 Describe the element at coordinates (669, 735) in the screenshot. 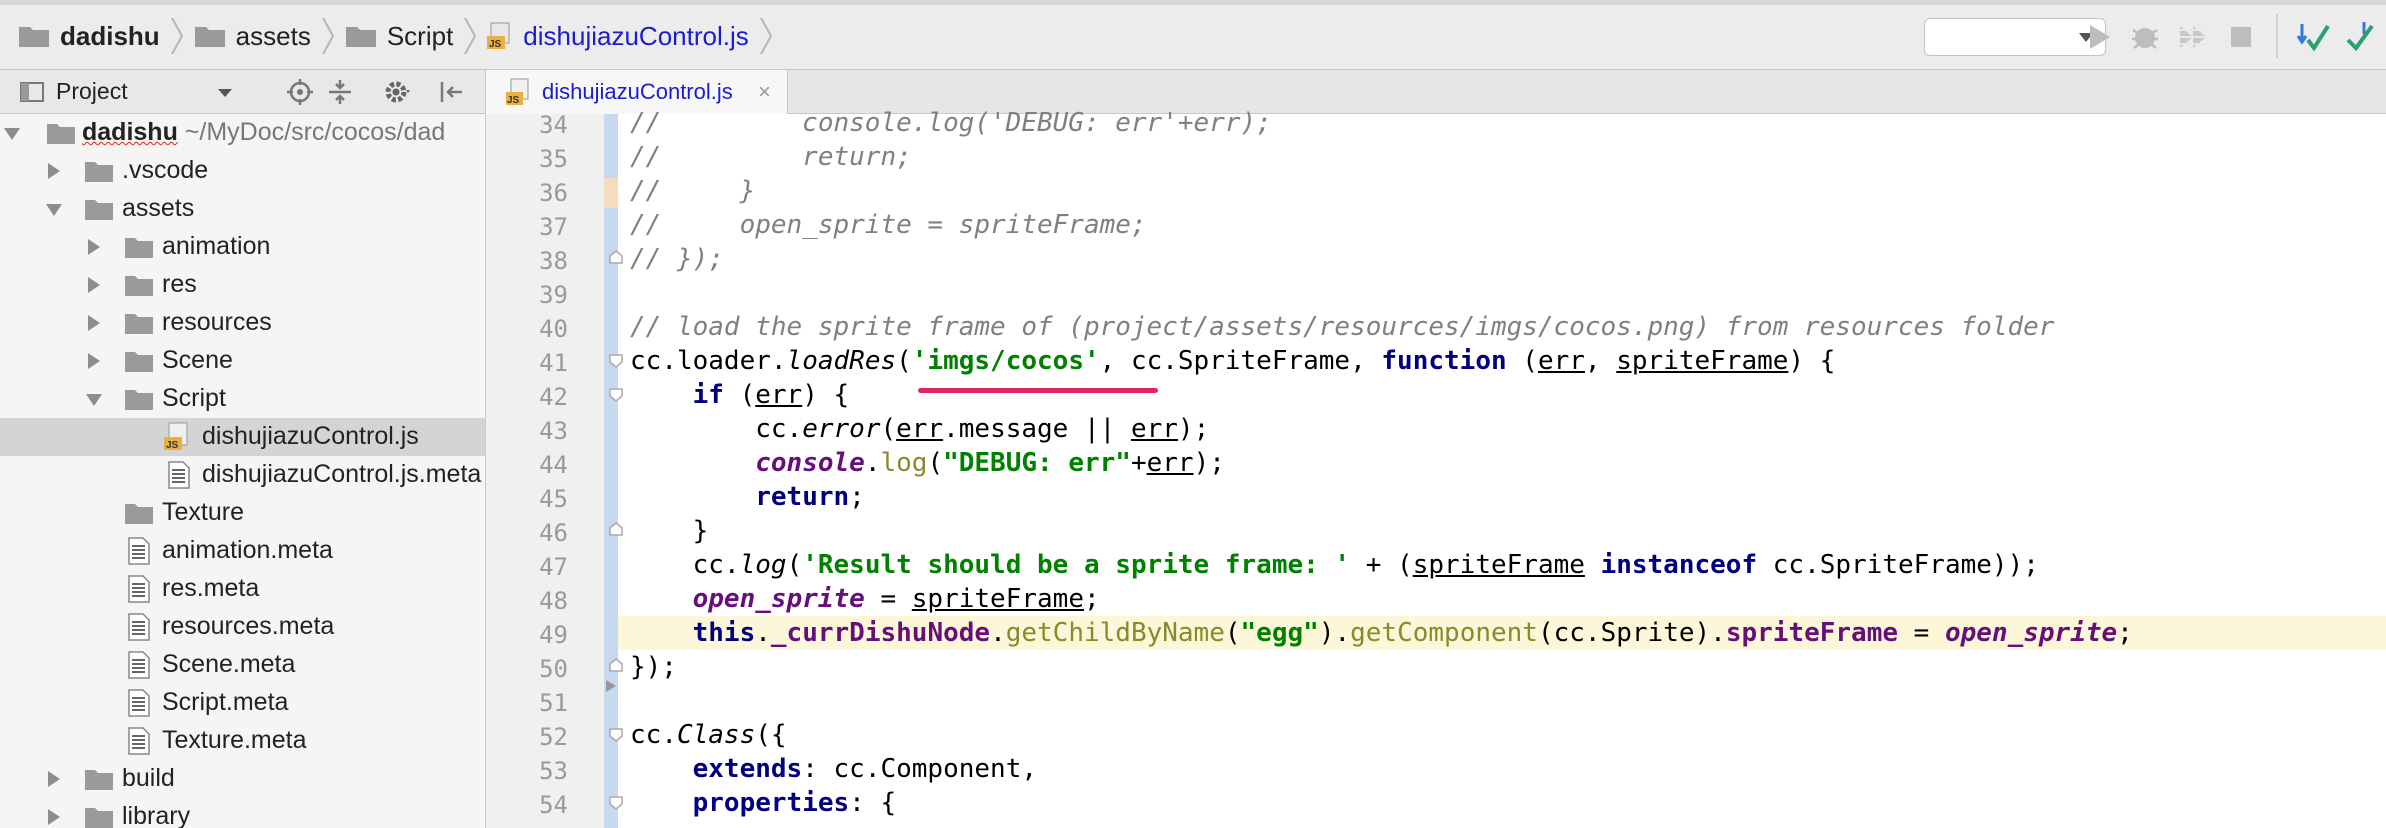

I see `punct: .` at that location.